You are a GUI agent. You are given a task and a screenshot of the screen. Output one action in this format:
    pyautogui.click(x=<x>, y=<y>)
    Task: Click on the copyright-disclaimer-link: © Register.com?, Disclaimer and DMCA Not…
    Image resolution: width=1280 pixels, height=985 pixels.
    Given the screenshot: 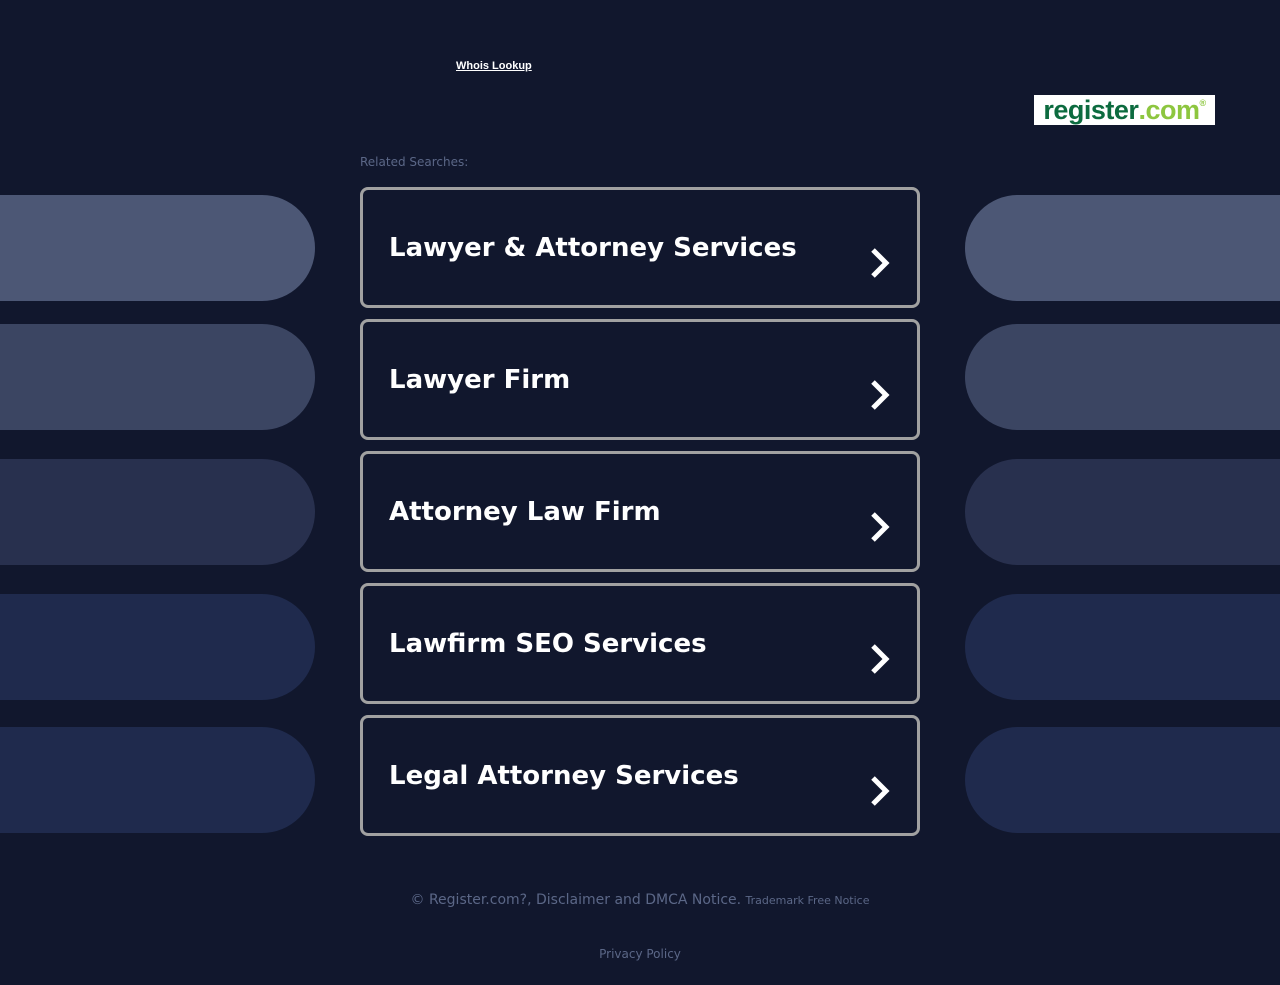 What is the action you would take?
    pyautogui.click(x=576, y=900)
    